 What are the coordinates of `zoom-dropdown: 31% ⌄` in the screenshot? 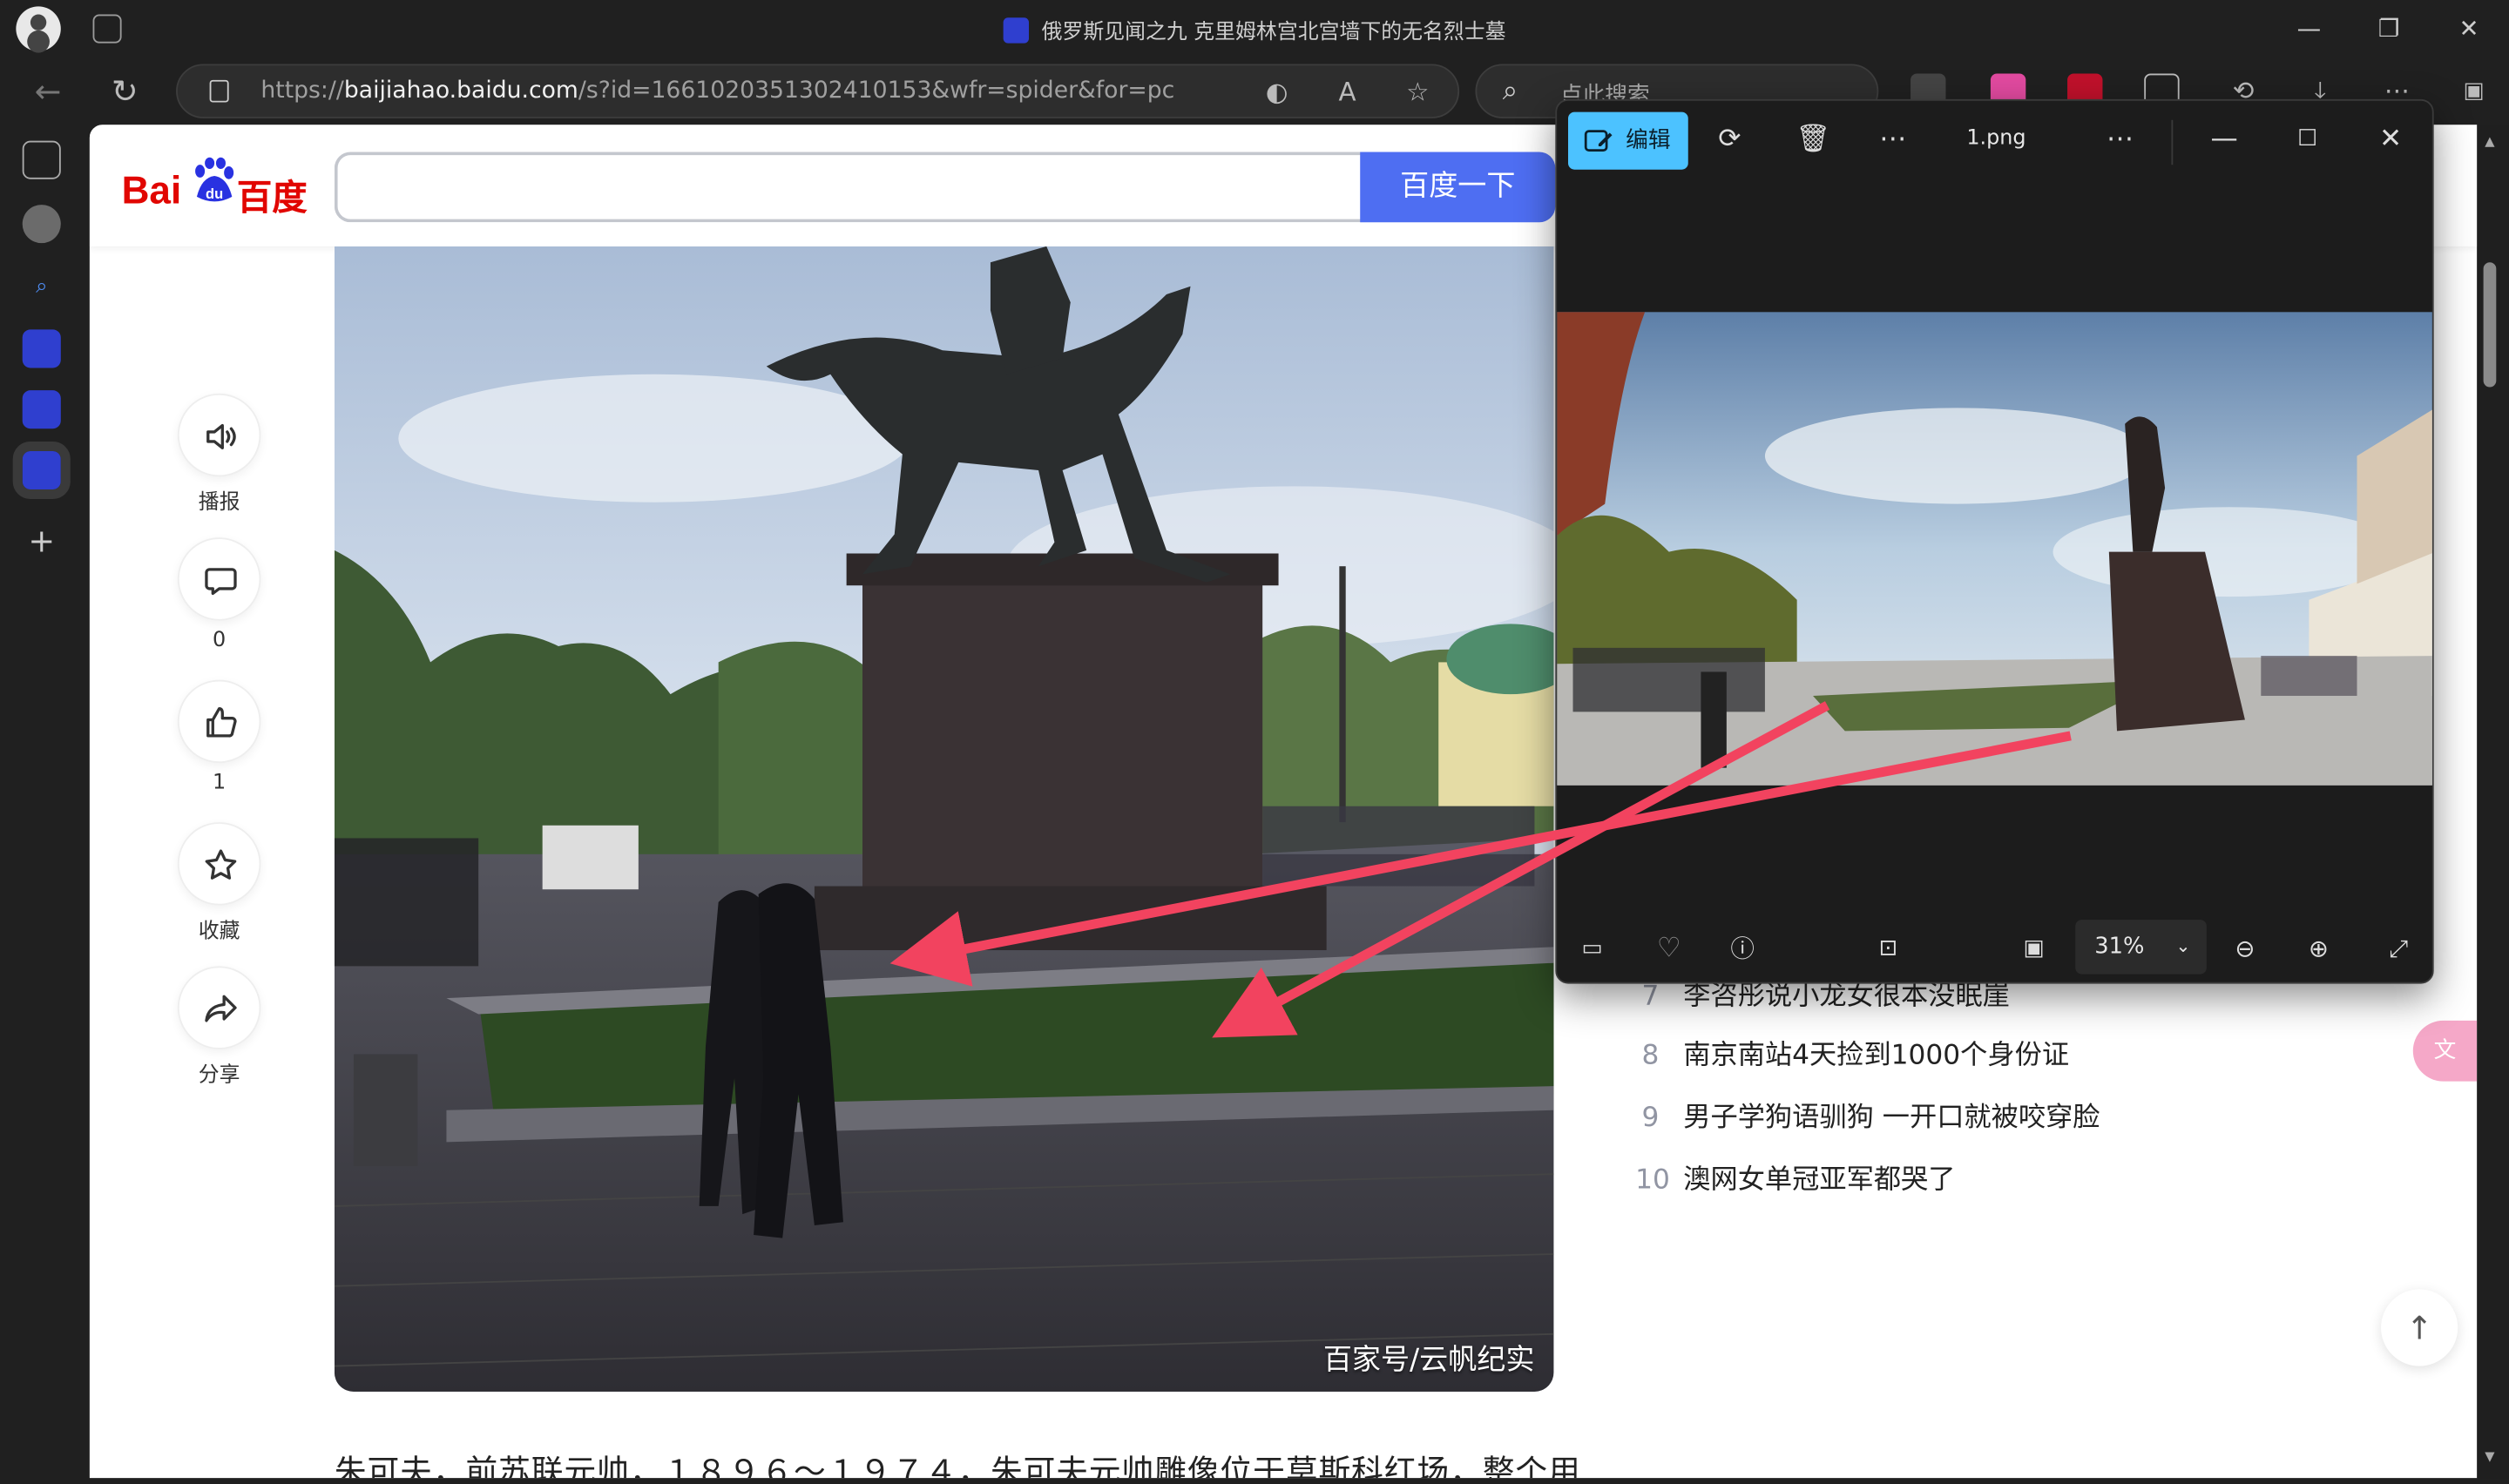 It's located at (2141, 947).